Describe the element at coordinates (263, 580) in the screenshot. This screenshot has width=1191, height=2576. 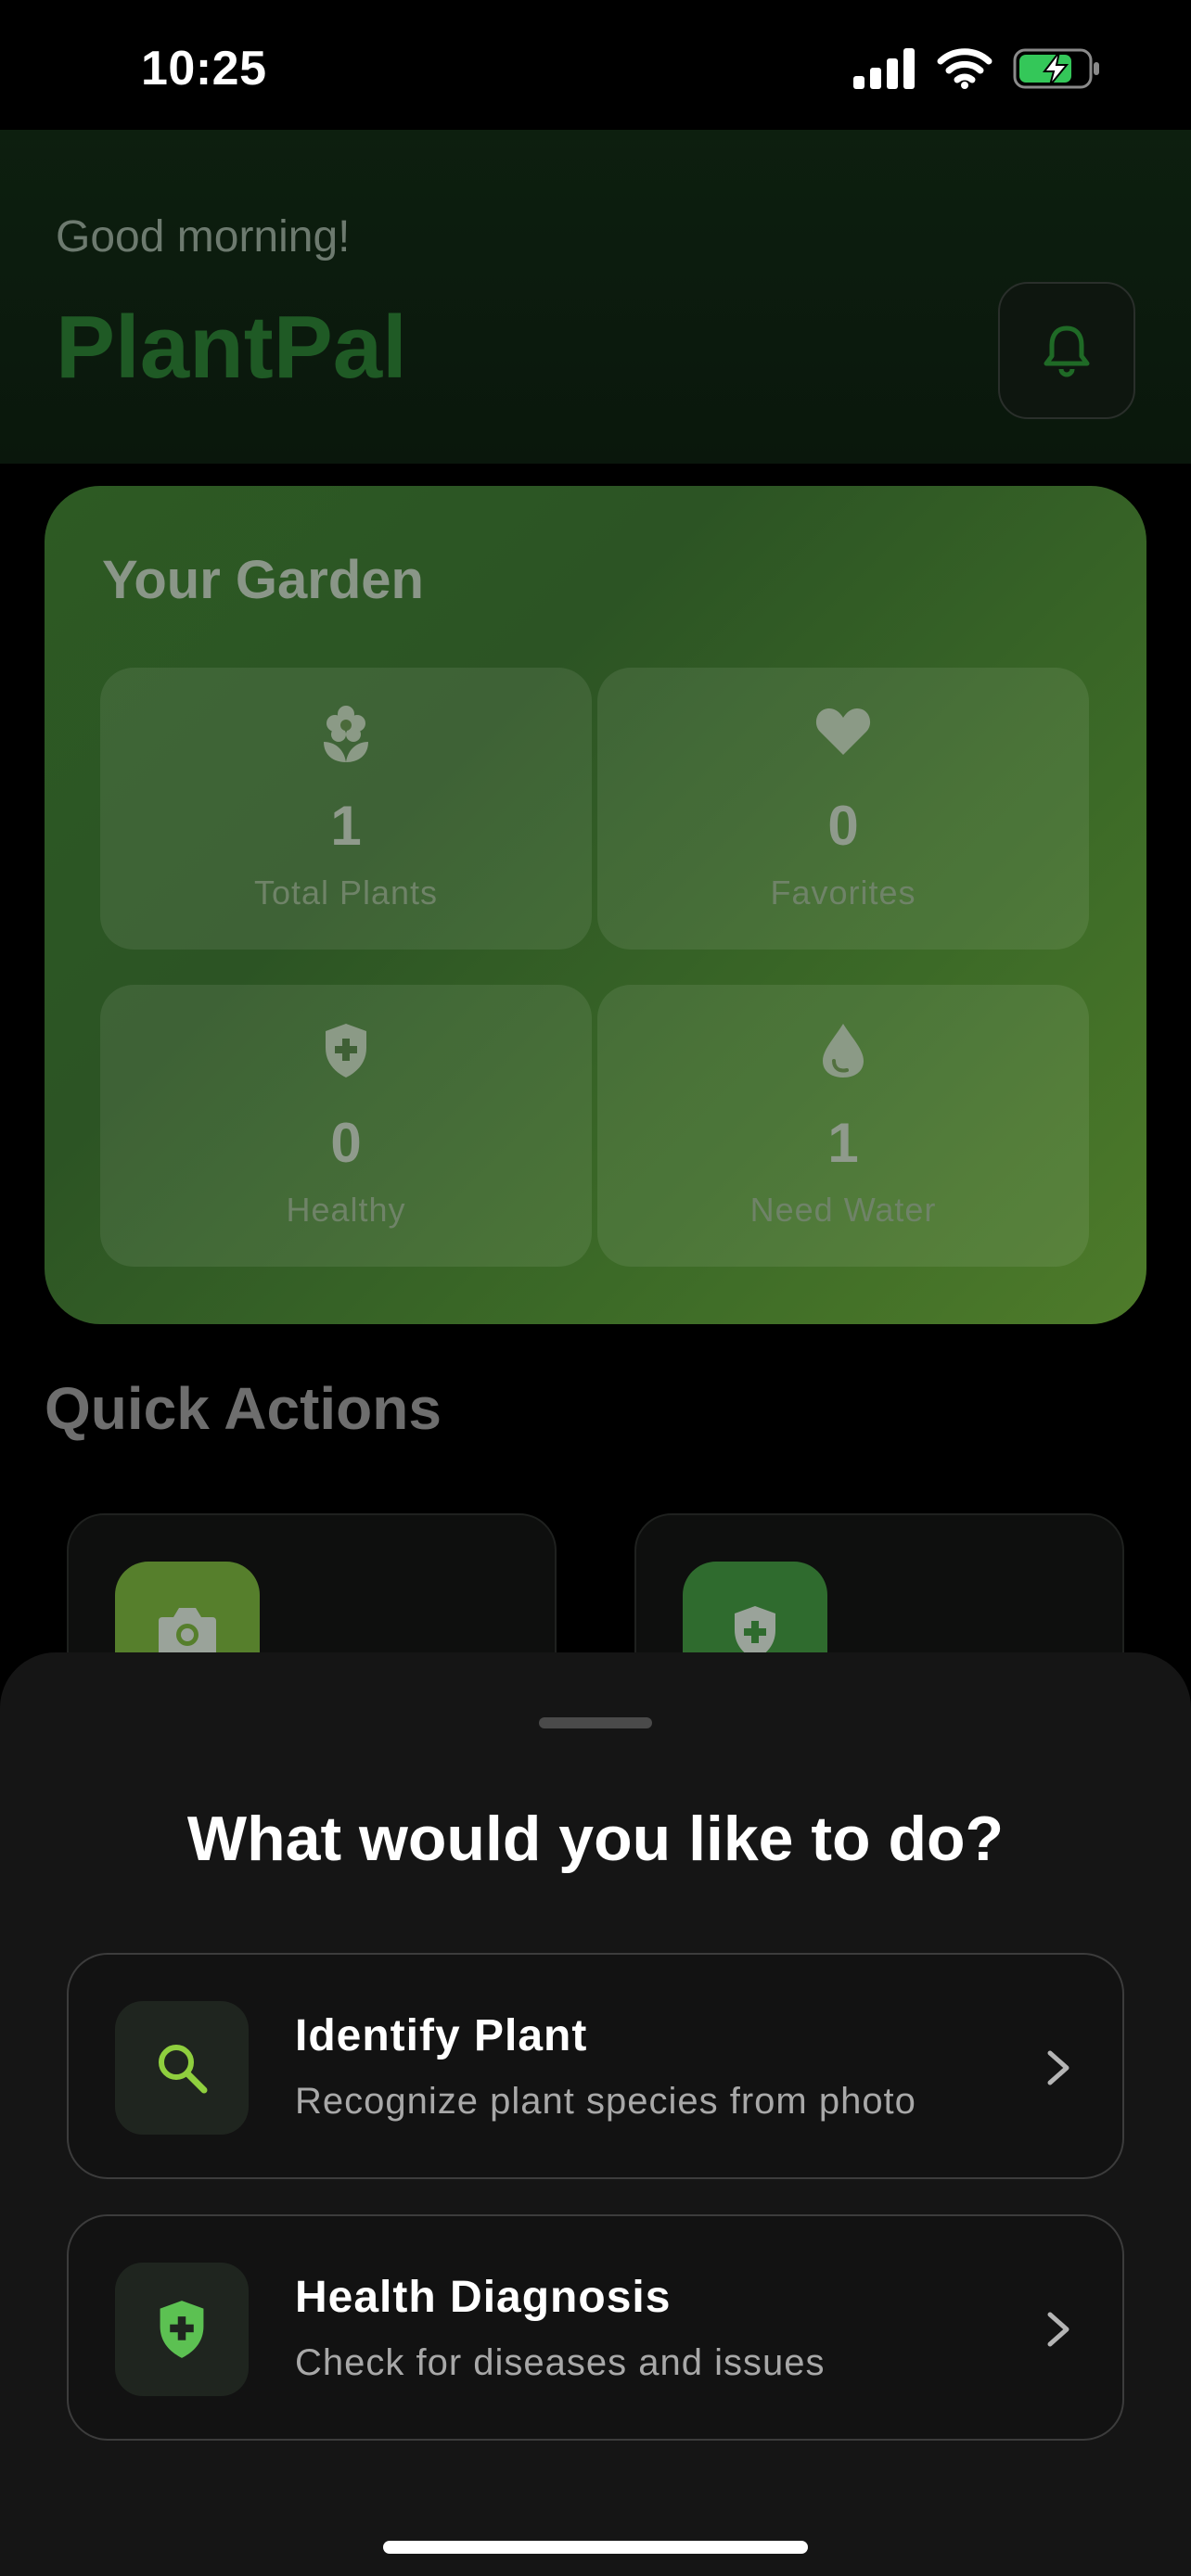
I see `garden-title: Your Garden` at that location.